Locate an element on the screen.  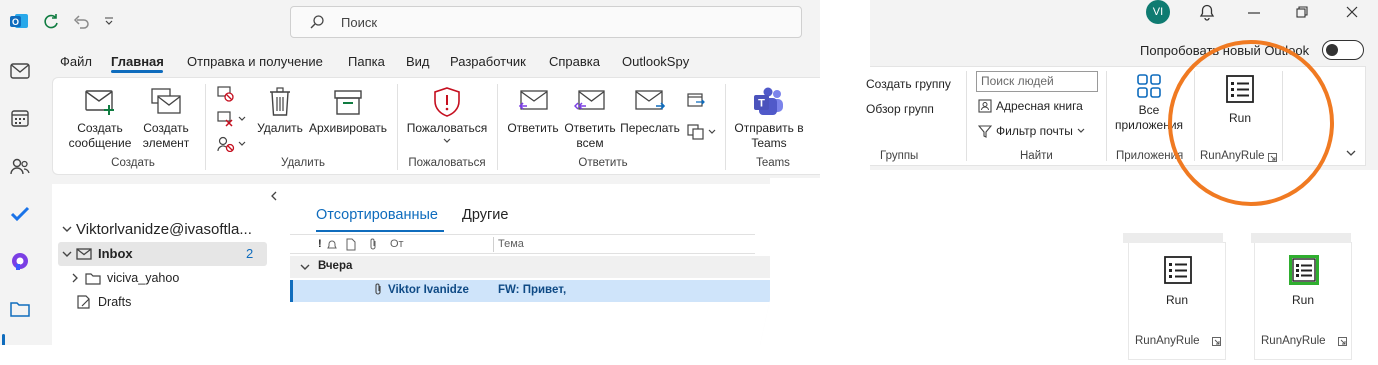
todo-icon is located at coordinates (20, 214).